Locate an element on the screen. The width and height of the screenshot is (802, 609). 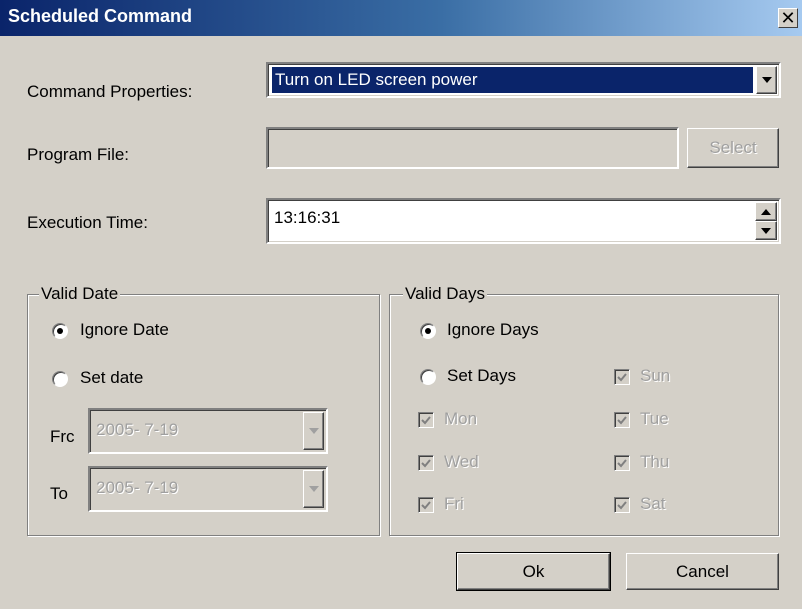
set-date-radio is located at coordinates (60, 379).